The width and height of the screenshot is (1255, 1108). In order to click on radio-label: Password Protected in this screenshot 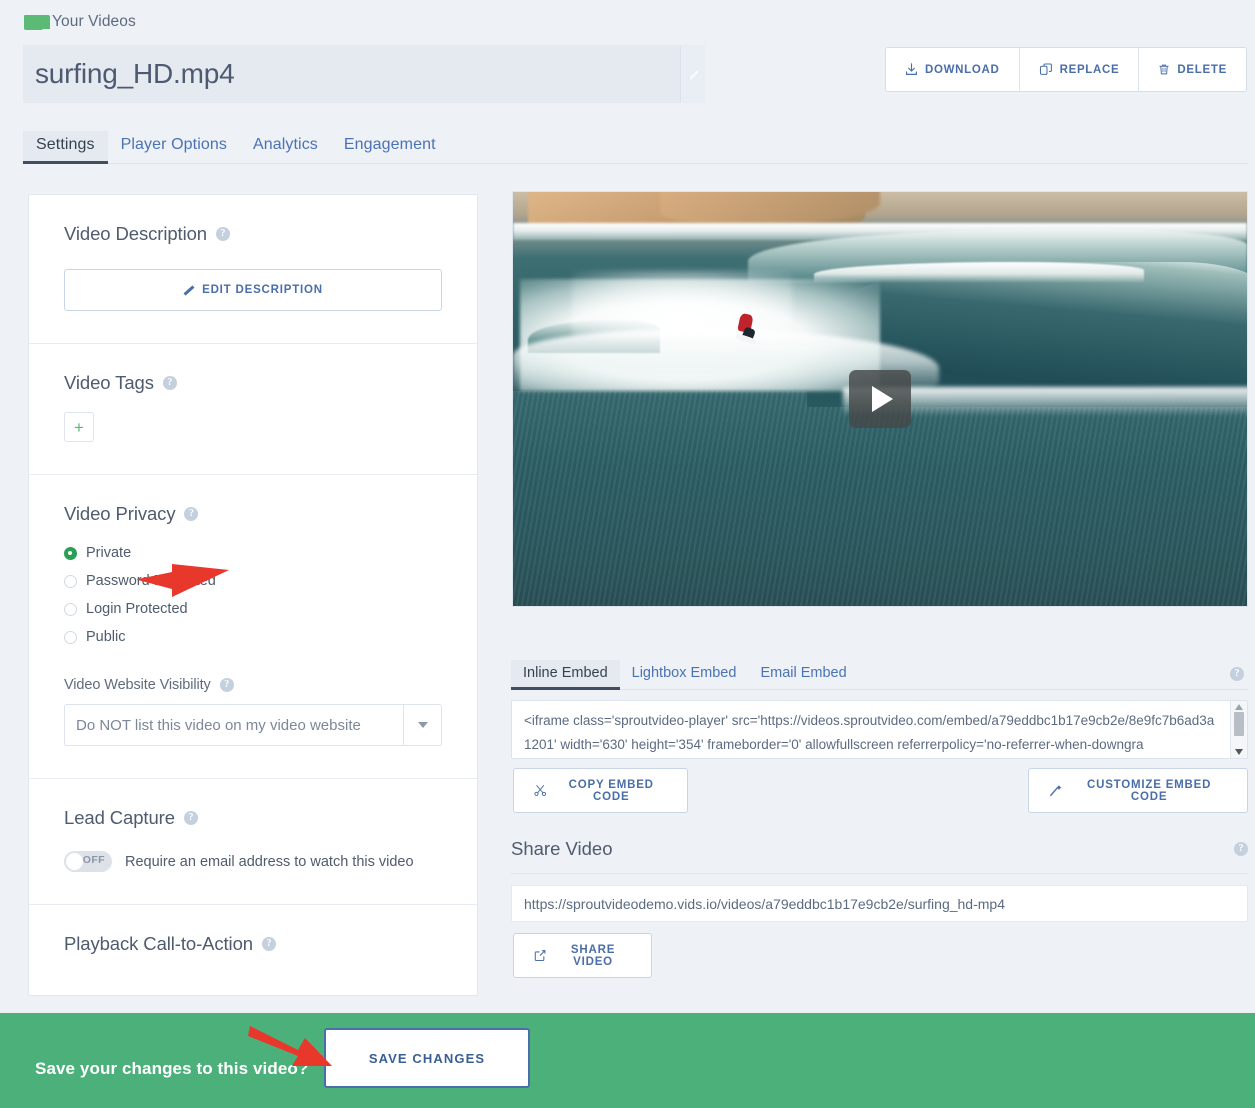, I will do `click(151, 581)`.